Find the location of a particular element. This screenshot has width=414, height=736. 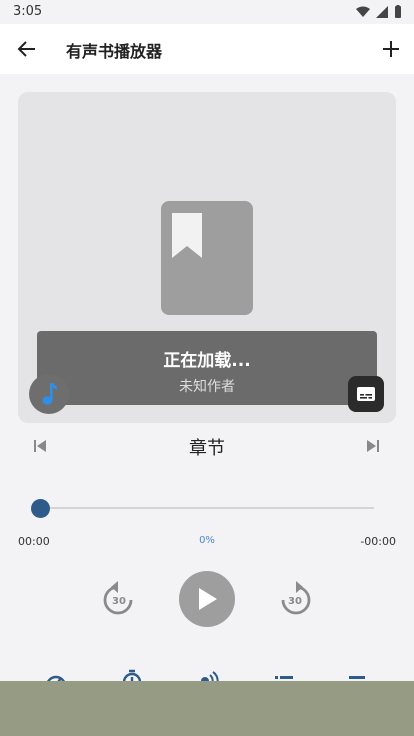

book-author: 未知作者 is located at coordinates (207, 387).